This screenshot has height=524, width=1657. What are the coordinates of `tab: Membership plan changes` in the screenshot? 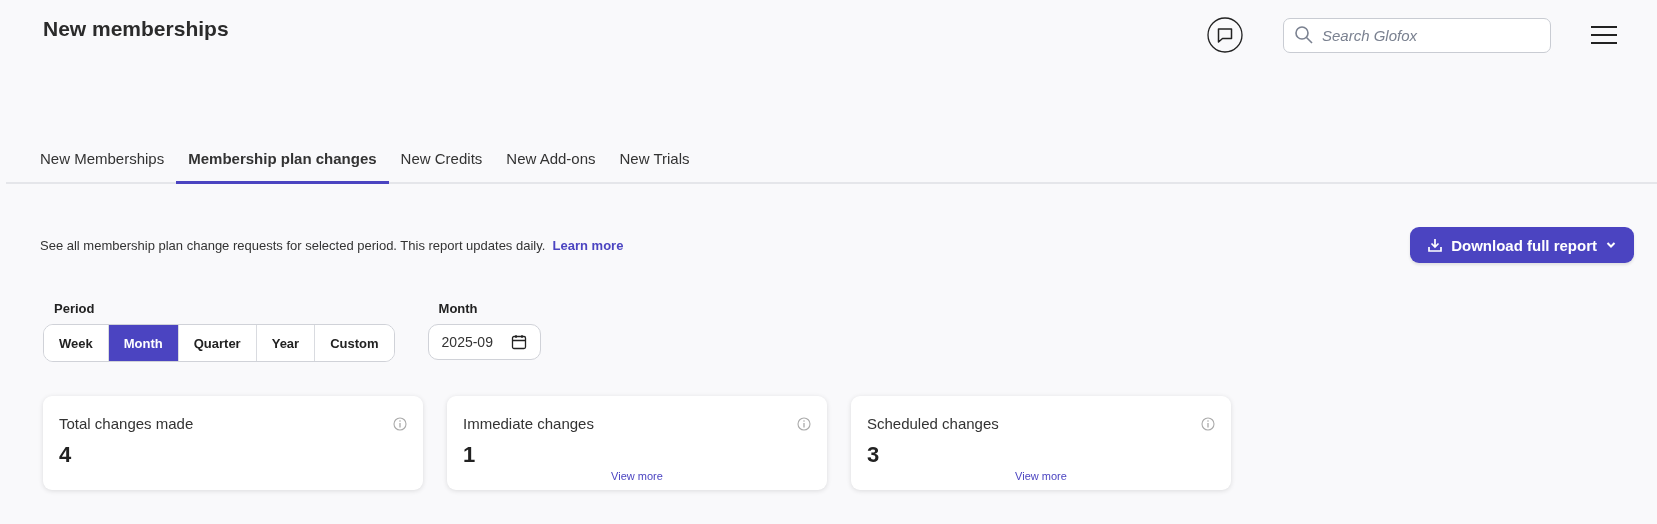 It's located at (282, 158).